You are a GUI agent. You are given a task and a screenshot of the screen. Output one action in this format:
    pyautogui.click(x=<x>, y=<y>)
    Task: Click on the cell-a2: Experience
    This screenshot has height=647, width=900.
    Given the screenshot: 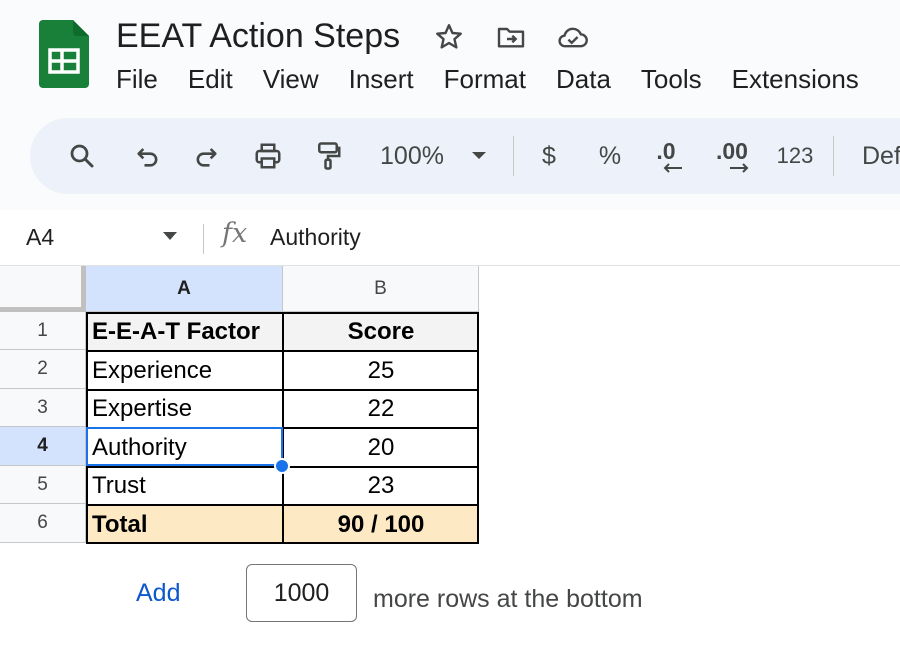 What is the action you would take?
    pyautogui.click(x=184, y=371)
    